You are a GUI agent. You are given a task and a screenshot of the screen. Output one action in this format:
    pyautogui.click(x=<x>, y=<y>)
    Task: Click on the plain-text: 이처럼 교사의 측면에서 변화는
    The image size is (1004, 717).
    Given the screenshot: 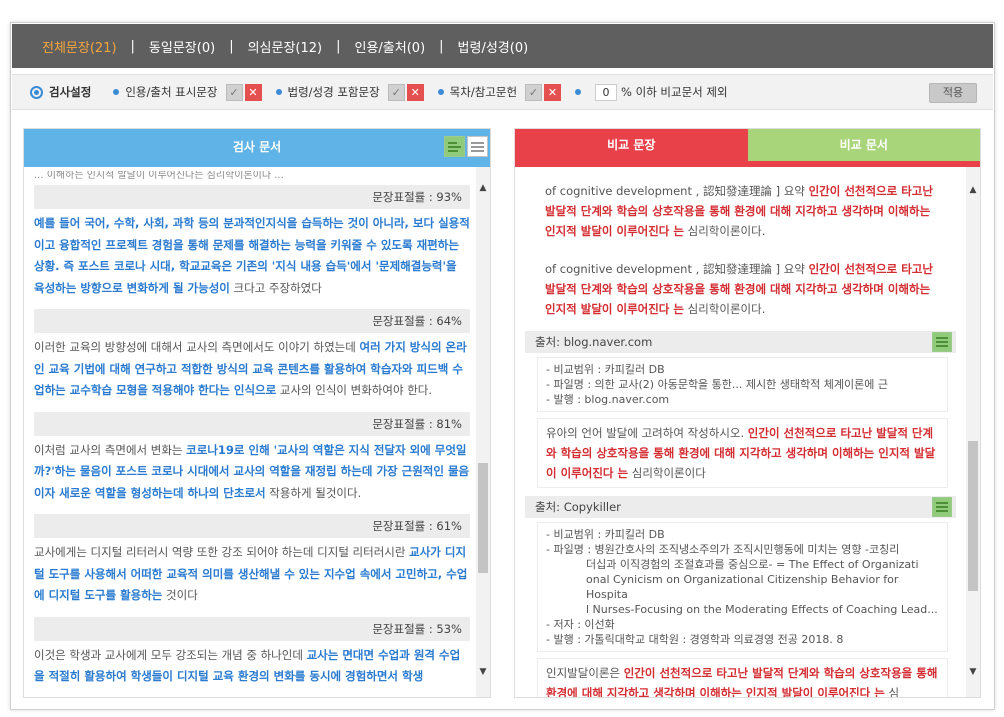 What is the action you would take?
    pyautogui.click(x=110, y=449)
    